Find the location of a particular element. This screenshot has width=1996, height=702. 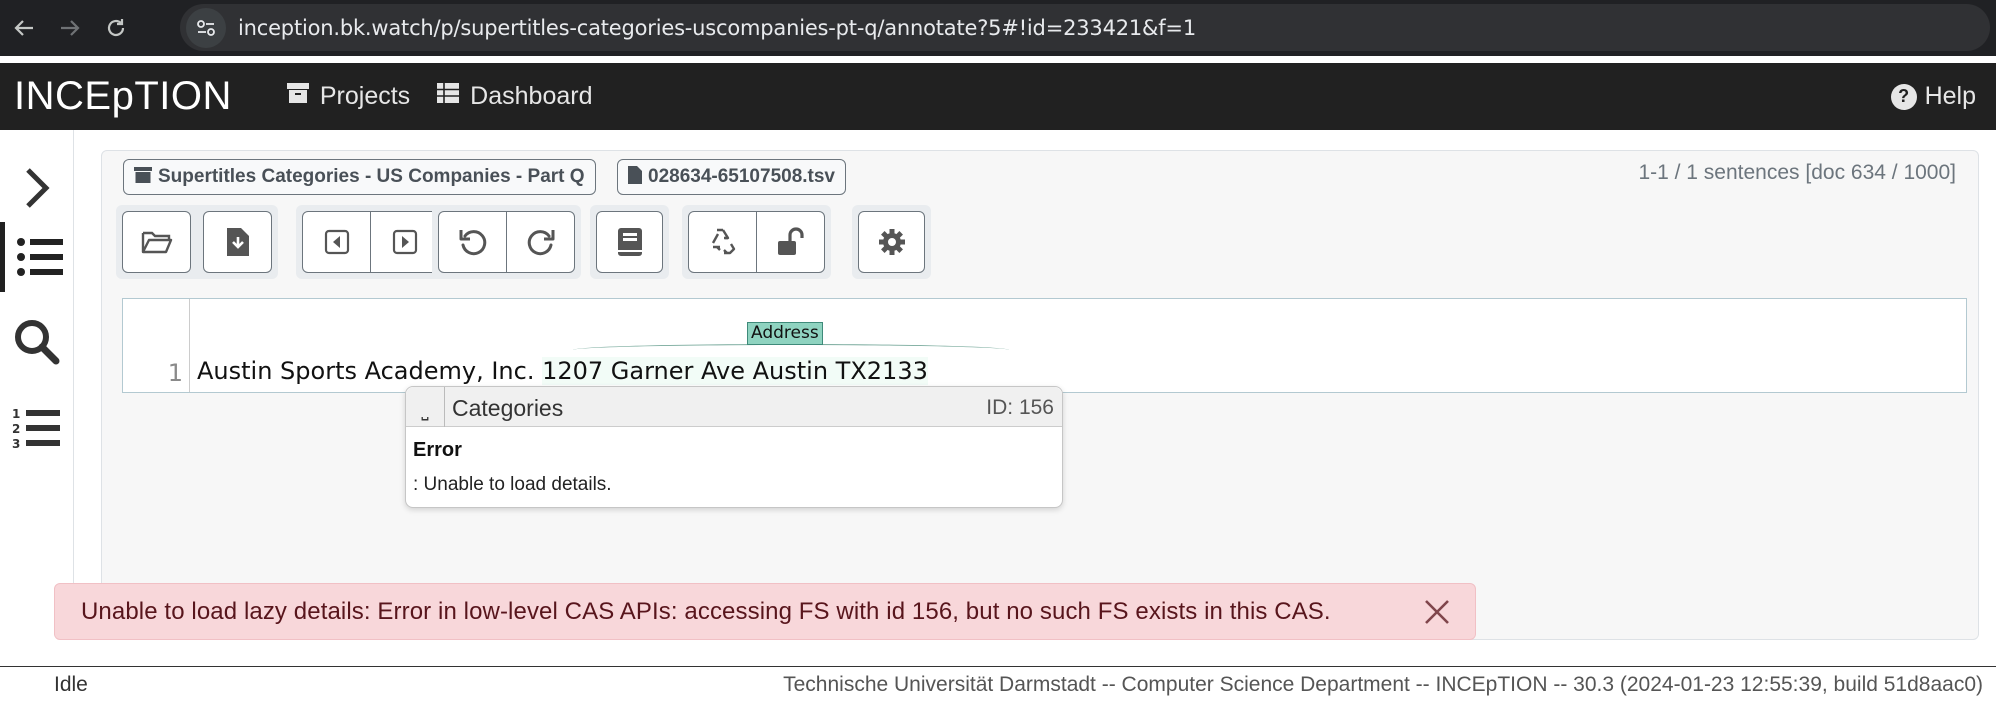

annotation-span-curve is located at coordinates (791, 350).